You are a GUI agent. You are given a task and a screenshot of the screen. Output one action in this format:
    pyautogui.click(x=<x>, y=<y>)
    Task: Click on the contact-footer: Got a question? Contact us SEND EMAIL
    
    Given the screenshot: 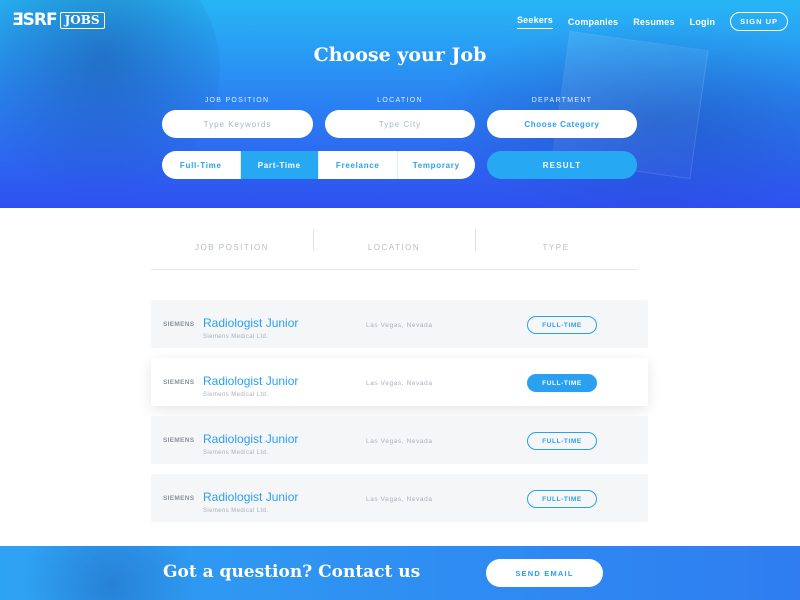 What is the action you would take?
    pyautogui.click(x=400, y=573)
    